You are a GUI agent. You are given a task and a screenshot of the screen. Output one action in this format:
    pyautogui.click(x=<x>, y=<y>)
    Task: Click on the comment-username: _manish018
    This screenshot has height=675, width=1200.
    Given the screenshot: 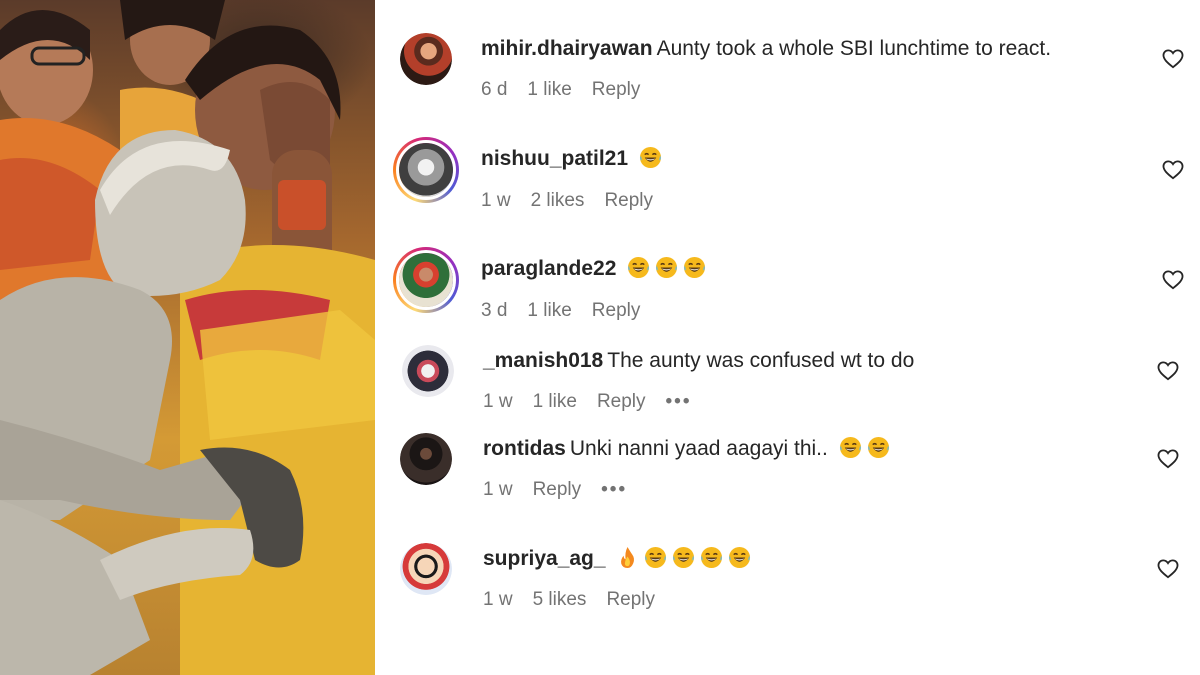 What is the action you would take?
    pyautogui.click(x=543, y=360)
    